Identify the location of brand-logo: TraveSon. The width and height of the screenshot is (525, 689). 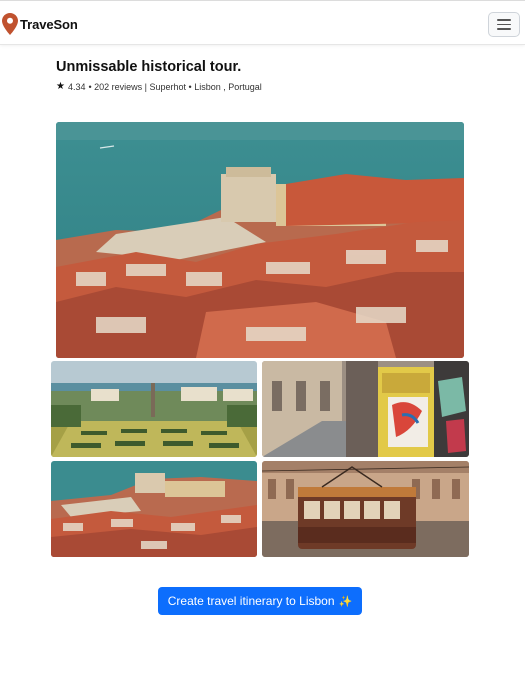
(40, 24).